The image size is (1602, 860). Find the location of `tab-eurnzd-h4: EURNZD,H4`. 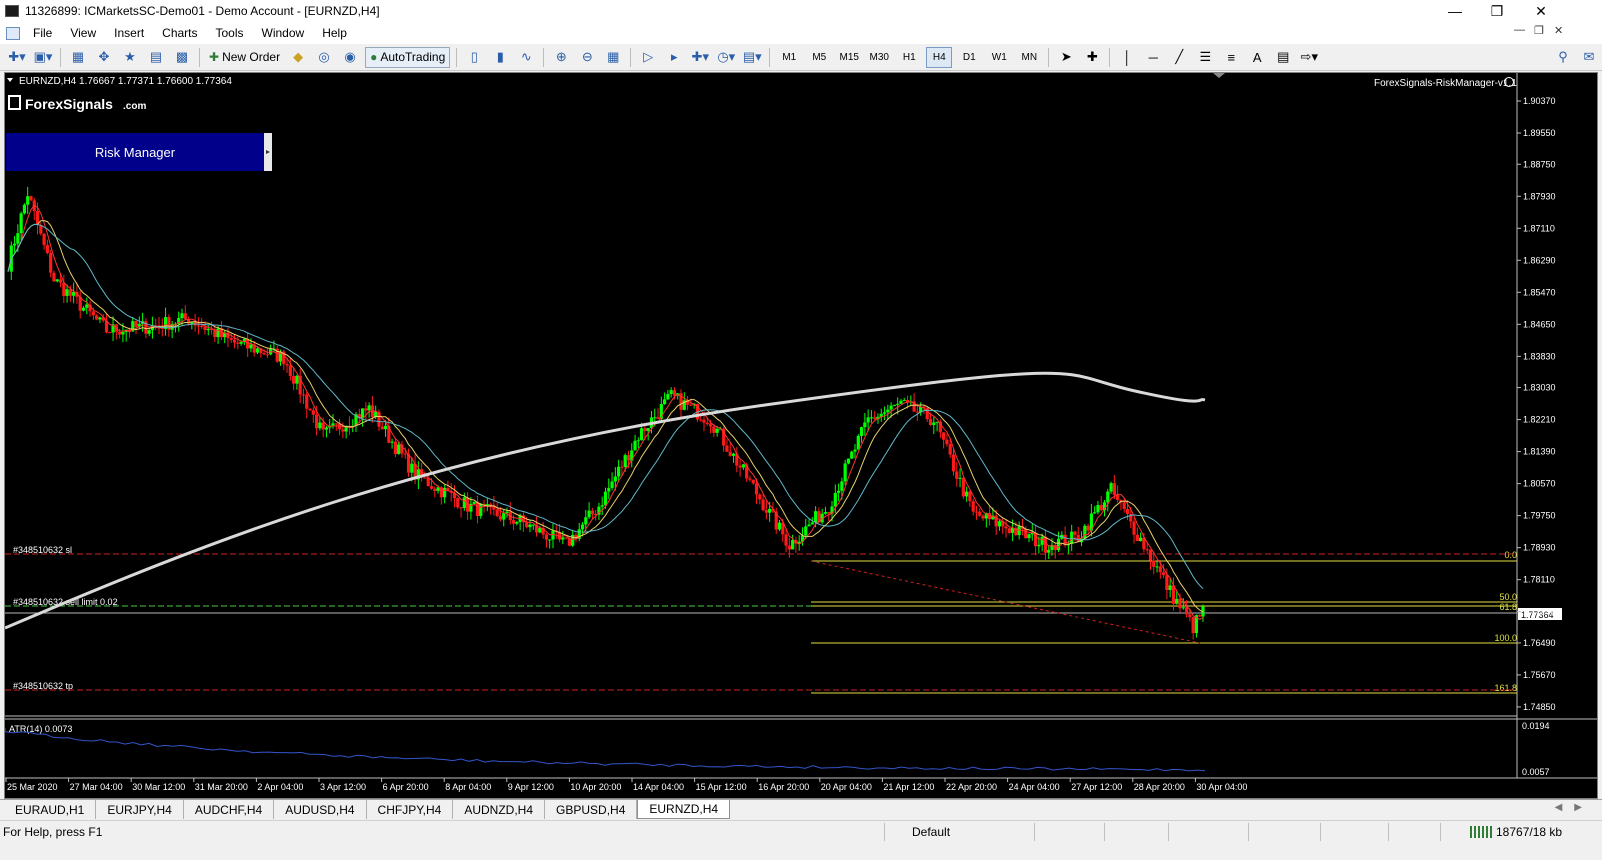

tab-eurnzd-h4: EURNZD,H4 is located at coordinates (684, 809).